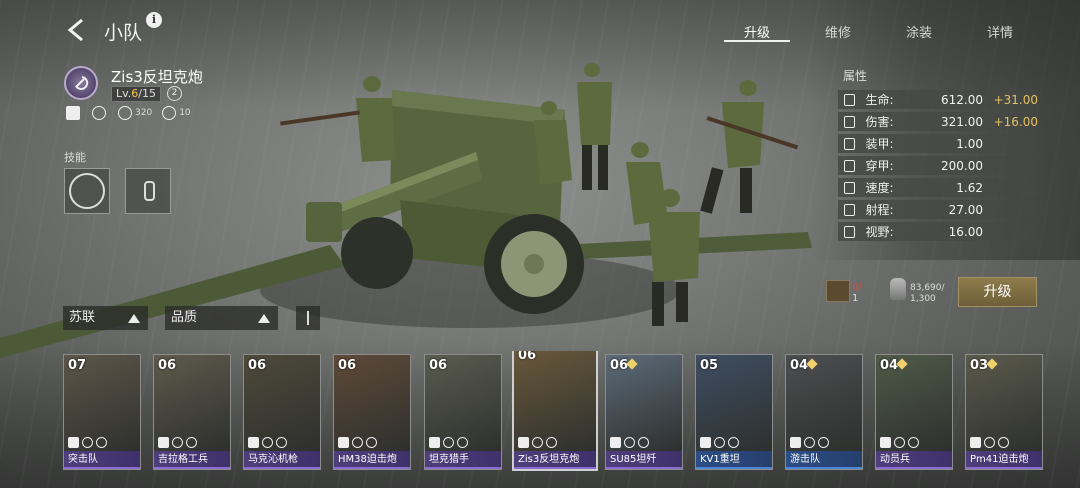  What do you see at coordinates (962, 121) in the screenshot?
I see `attr-value: 321.00` at bounding box center [962, 121].